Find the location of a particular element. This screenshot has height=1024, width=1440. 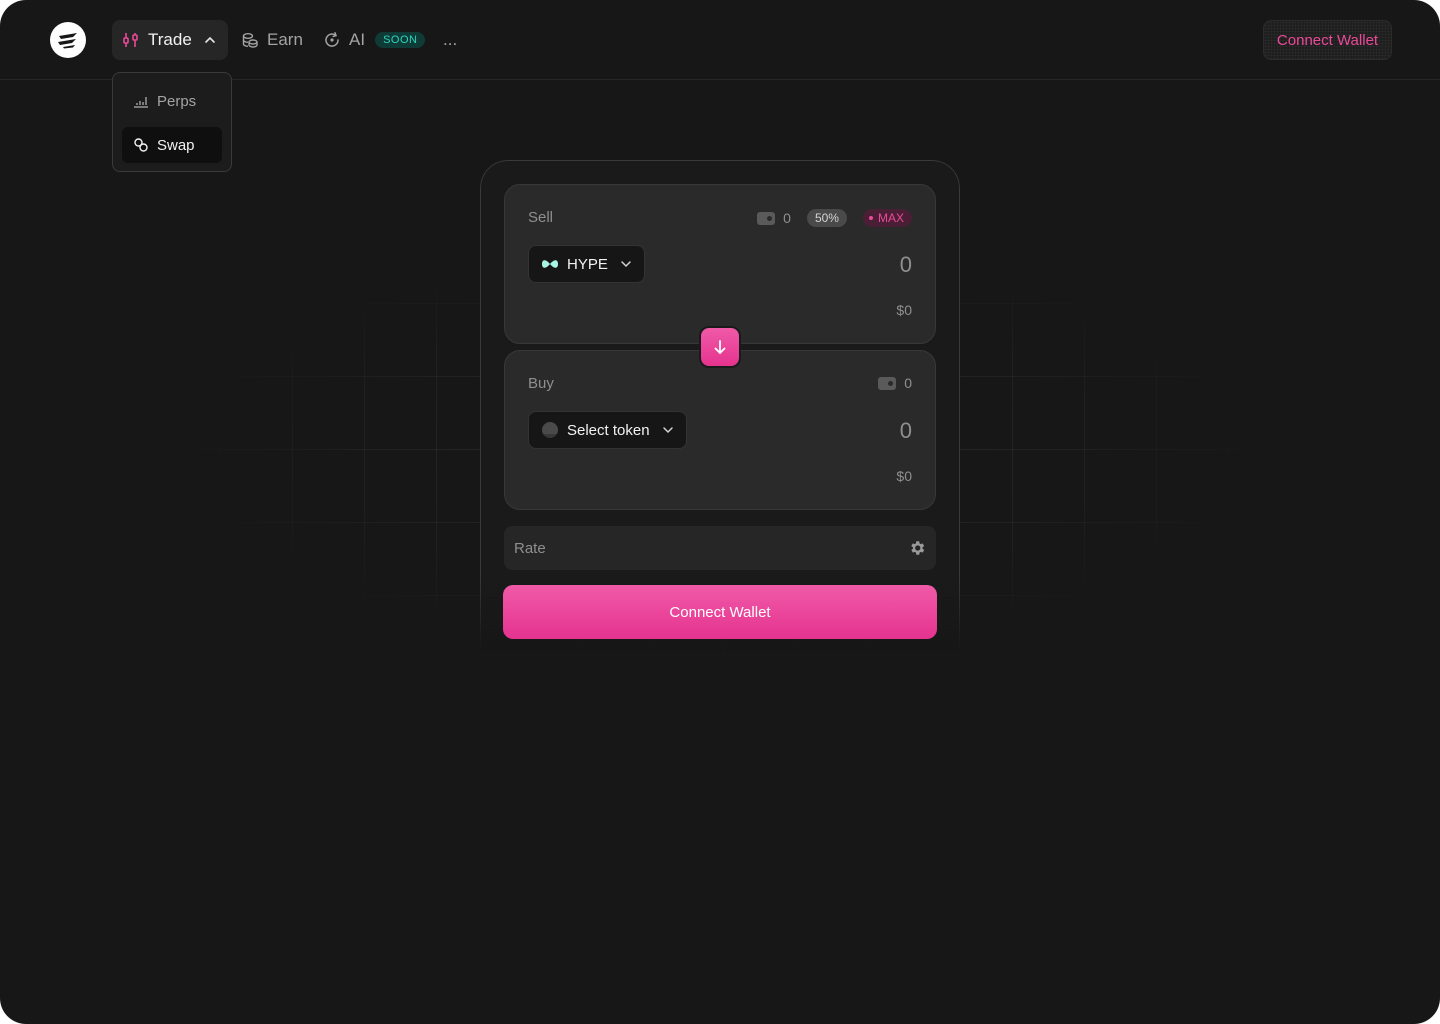

buy-token-label: Select token is located at coordinates (608, 430).